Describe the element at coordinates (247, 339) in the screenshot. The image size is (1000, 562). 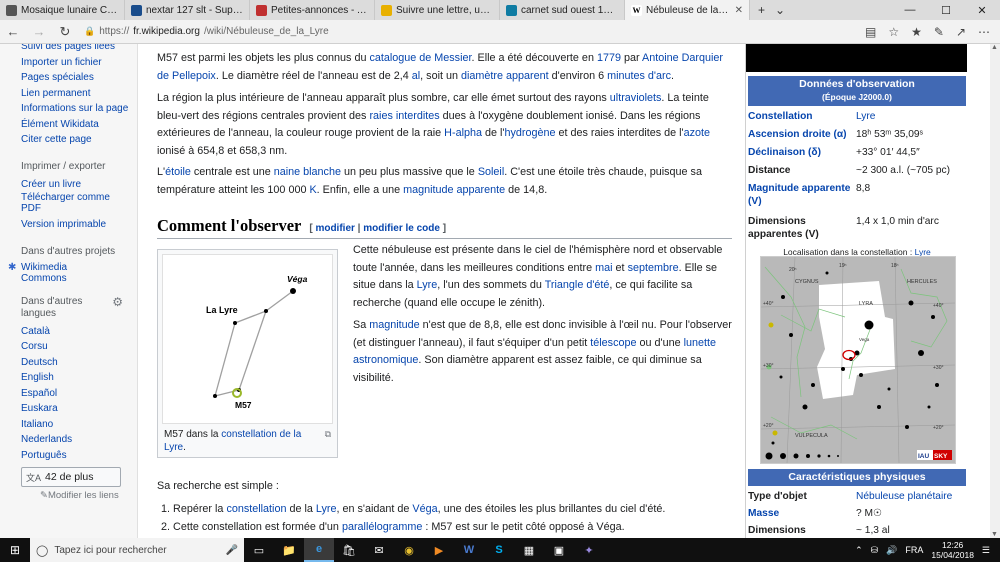
I see `lyra-diagram: Véga La Lyre M57` at that location.